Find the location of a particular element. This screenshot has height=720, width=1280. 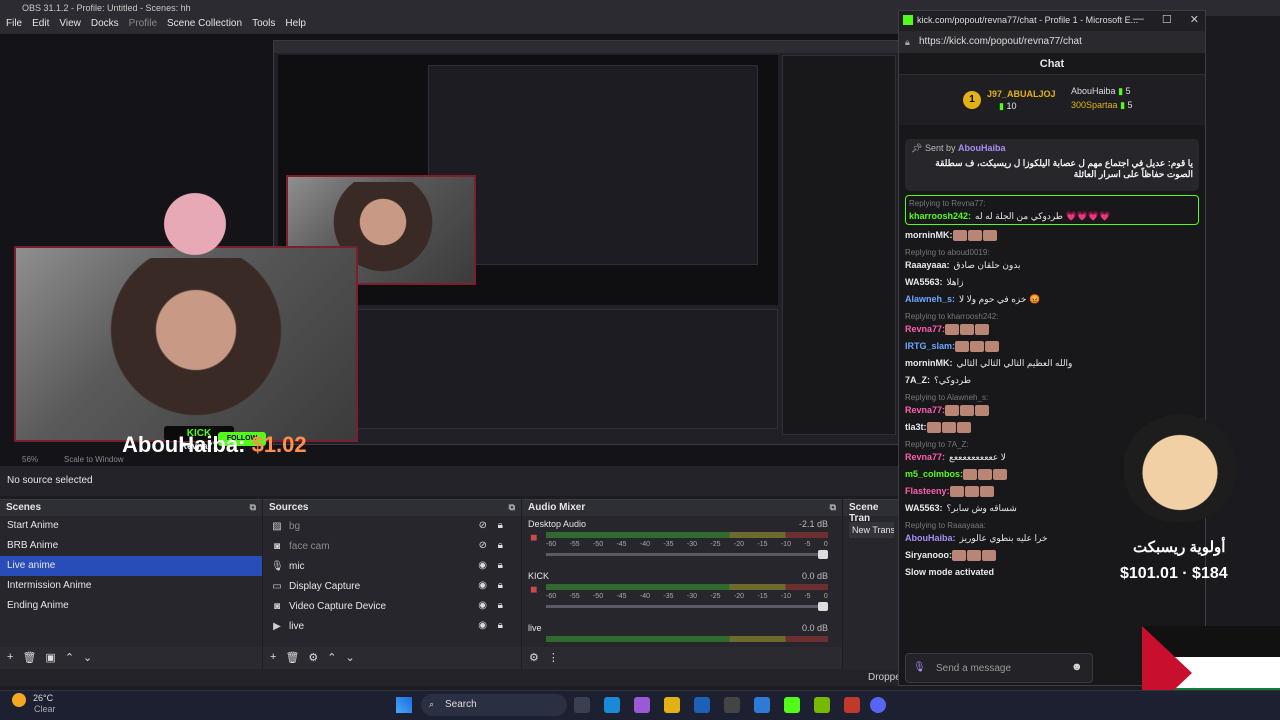

minimize-icon: — is located at coordinates (1138, 19).